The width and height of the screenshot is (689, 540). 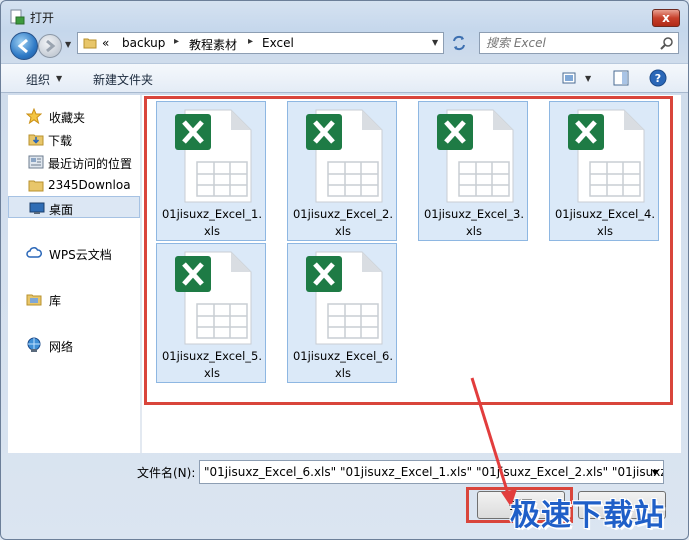 I want to click on refresh-button, so click(x=459, y=43).